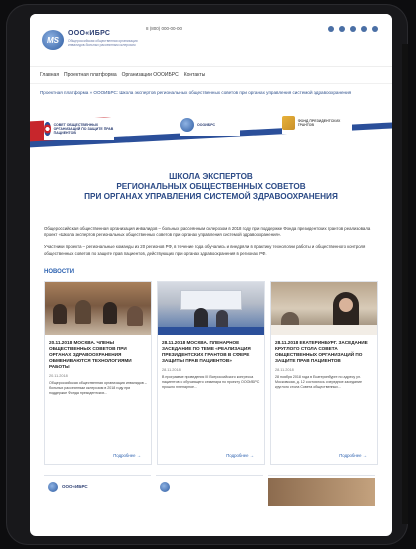 This screenshot has height=549, width=416. Describe the element at coordinates (164, 28) in the screenshot. I see `phone-number: 8 (800) 000-00-00` at that location.